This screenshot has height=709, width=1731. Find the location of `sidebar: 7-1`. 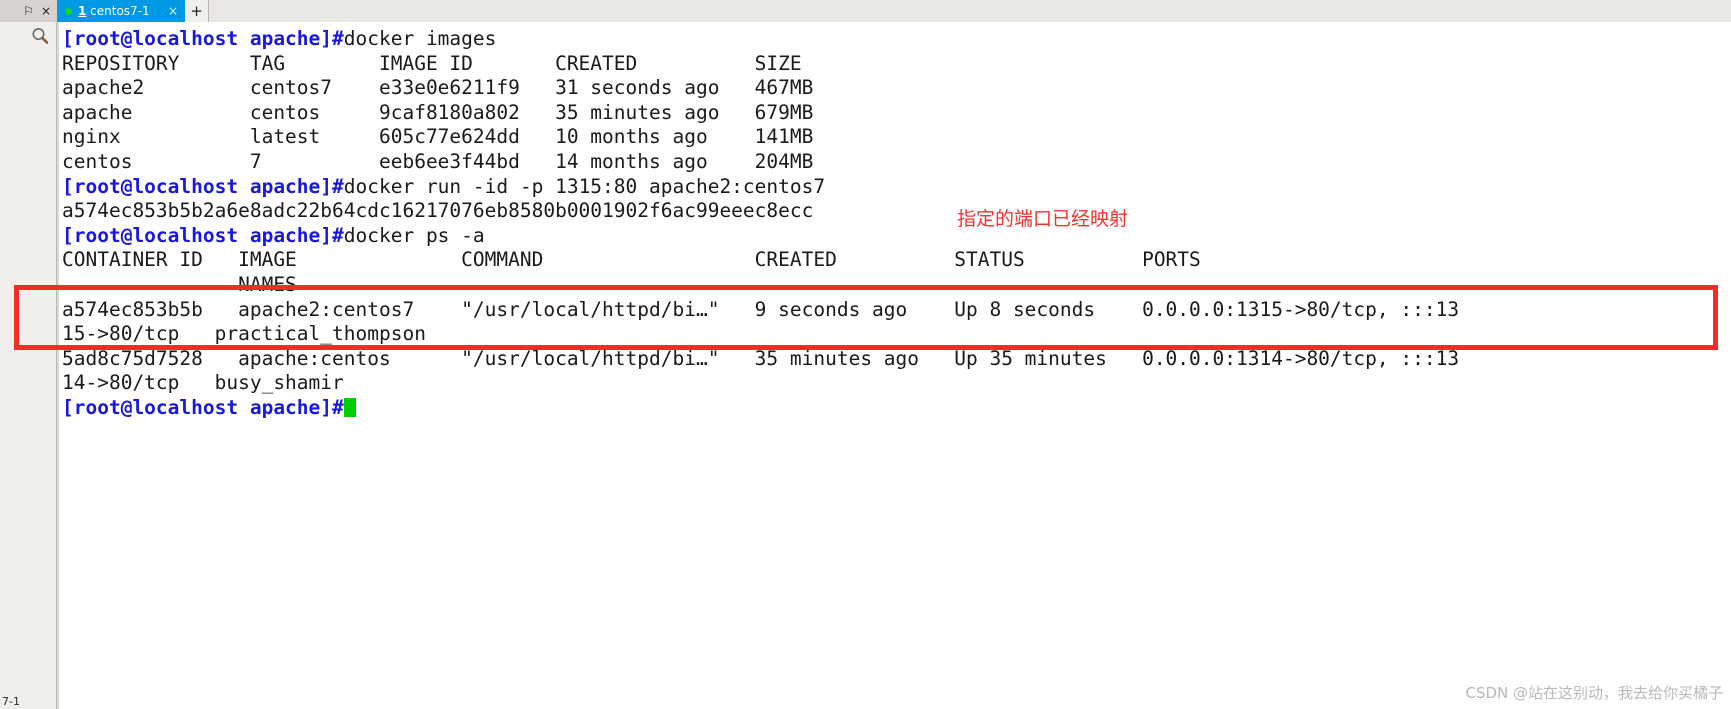

sidebar: 7-1 is located at coordinates (28, 365).